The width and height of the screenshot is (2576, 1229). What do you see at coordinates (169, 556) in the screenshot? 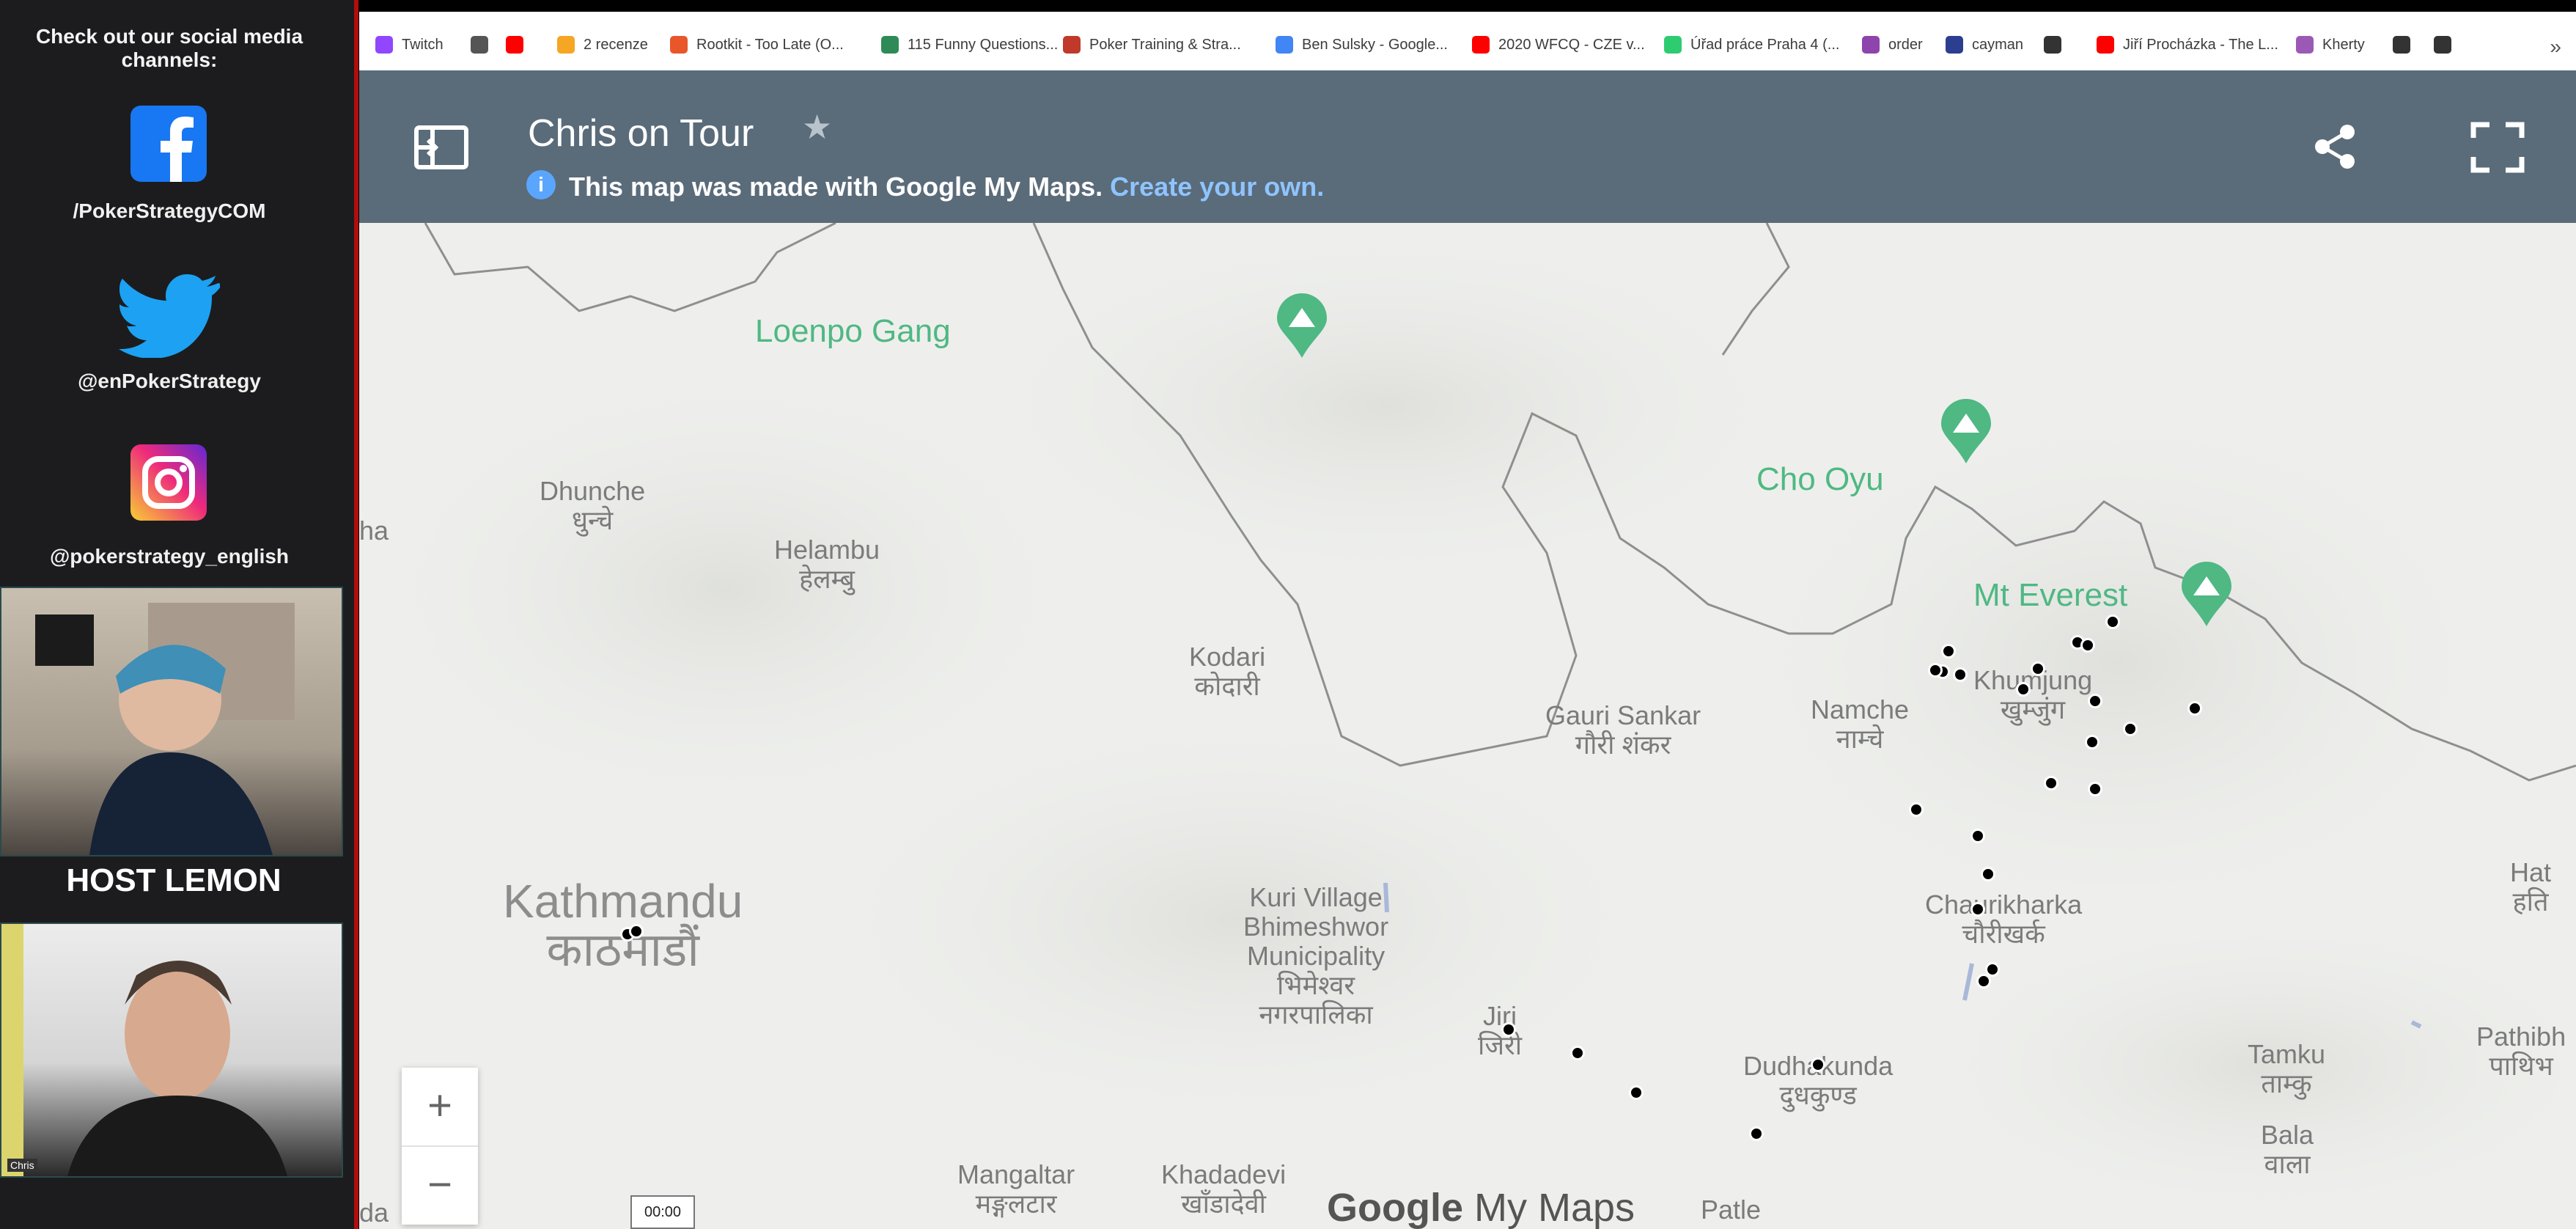
I see `instagram-handle: @pokerstrategy_english` at bounding box center [169, 556].